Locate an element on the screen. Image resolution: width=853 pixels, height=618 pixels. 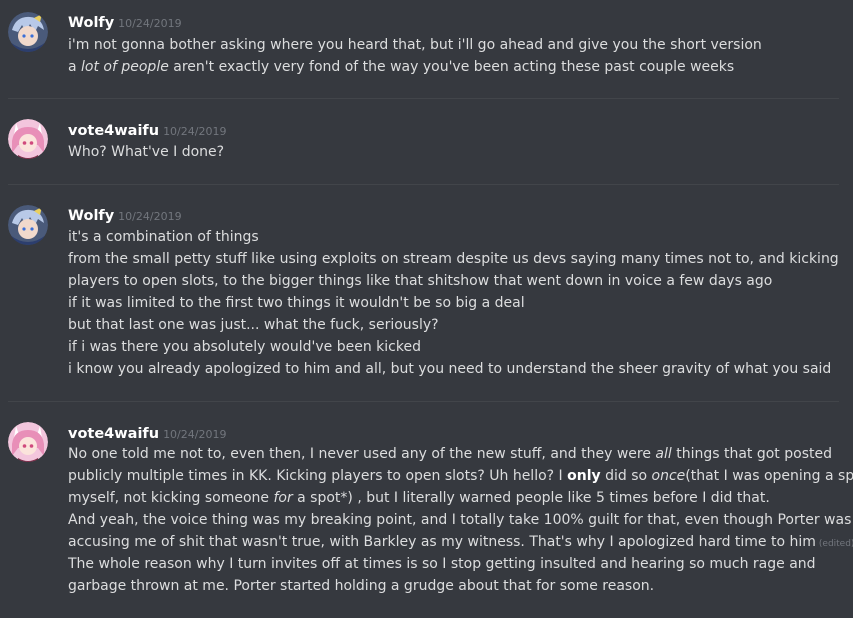
edited-label: (edited) is located at coordinates (835, 544).